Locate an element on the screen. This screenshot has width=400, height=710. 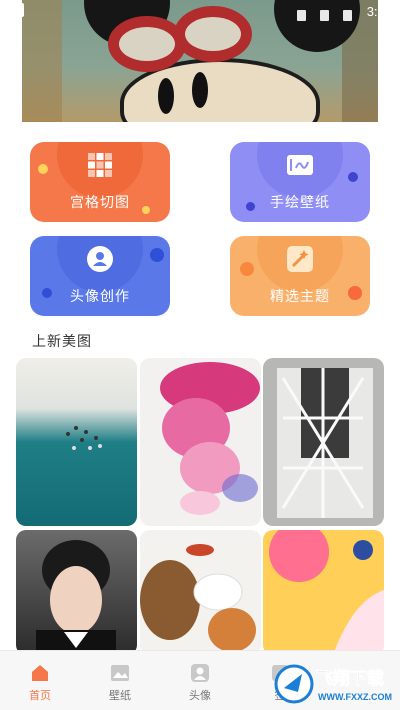
nav-home: 首页 is located at coordinates (40, 680).